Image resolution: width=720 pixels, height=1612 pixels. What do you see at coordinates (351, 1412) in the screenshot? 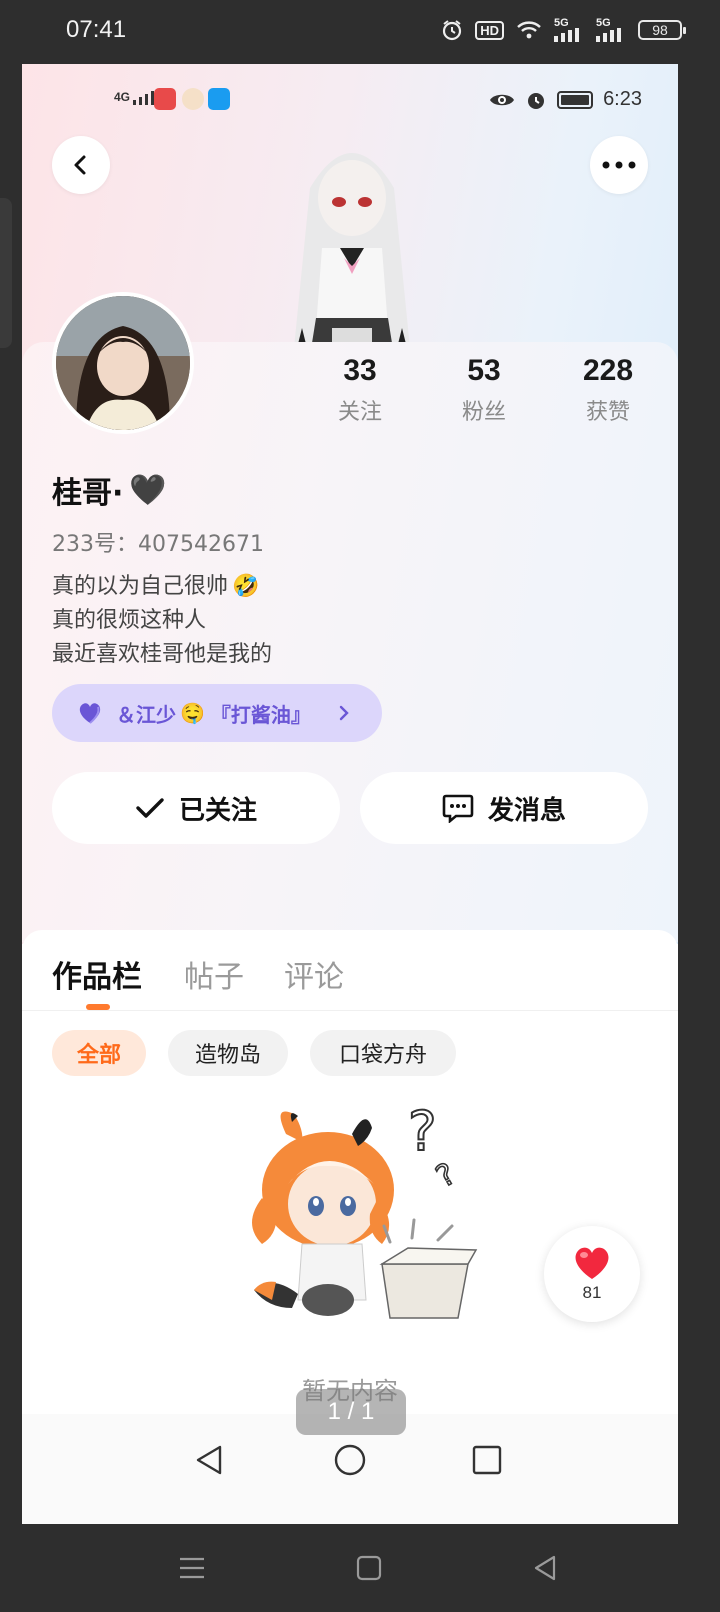
I see `page-indicator: 1 / 1` at bounding box center [351, 1412].